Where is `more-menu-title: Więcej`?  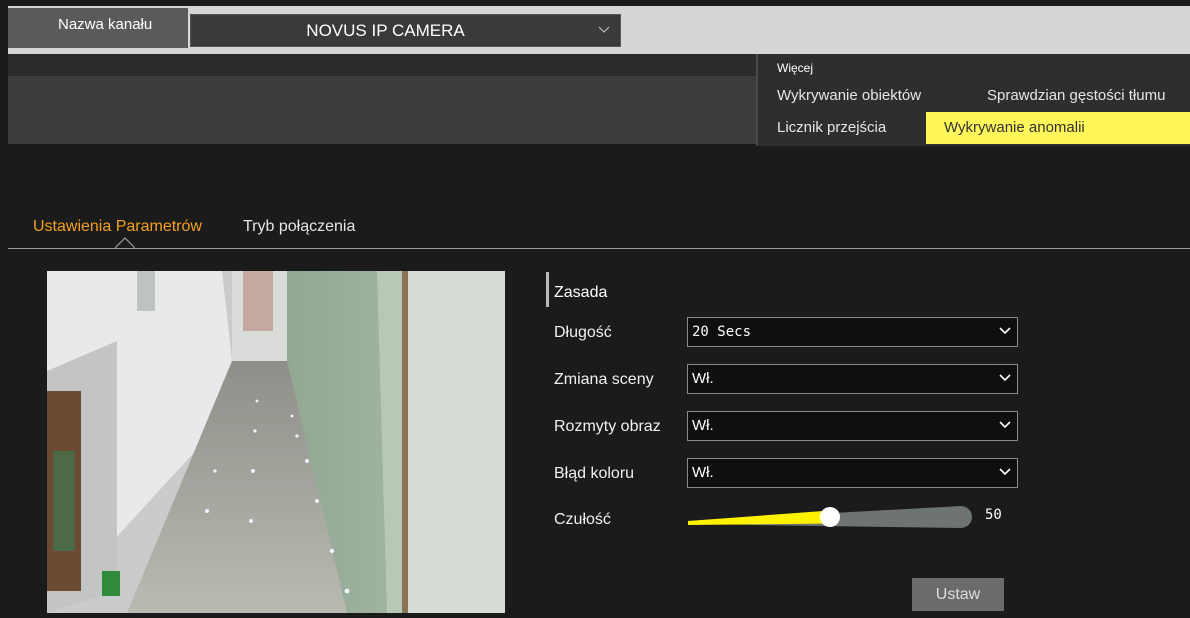
more-menu-title: Więcej is located at coordinates (795, 68).